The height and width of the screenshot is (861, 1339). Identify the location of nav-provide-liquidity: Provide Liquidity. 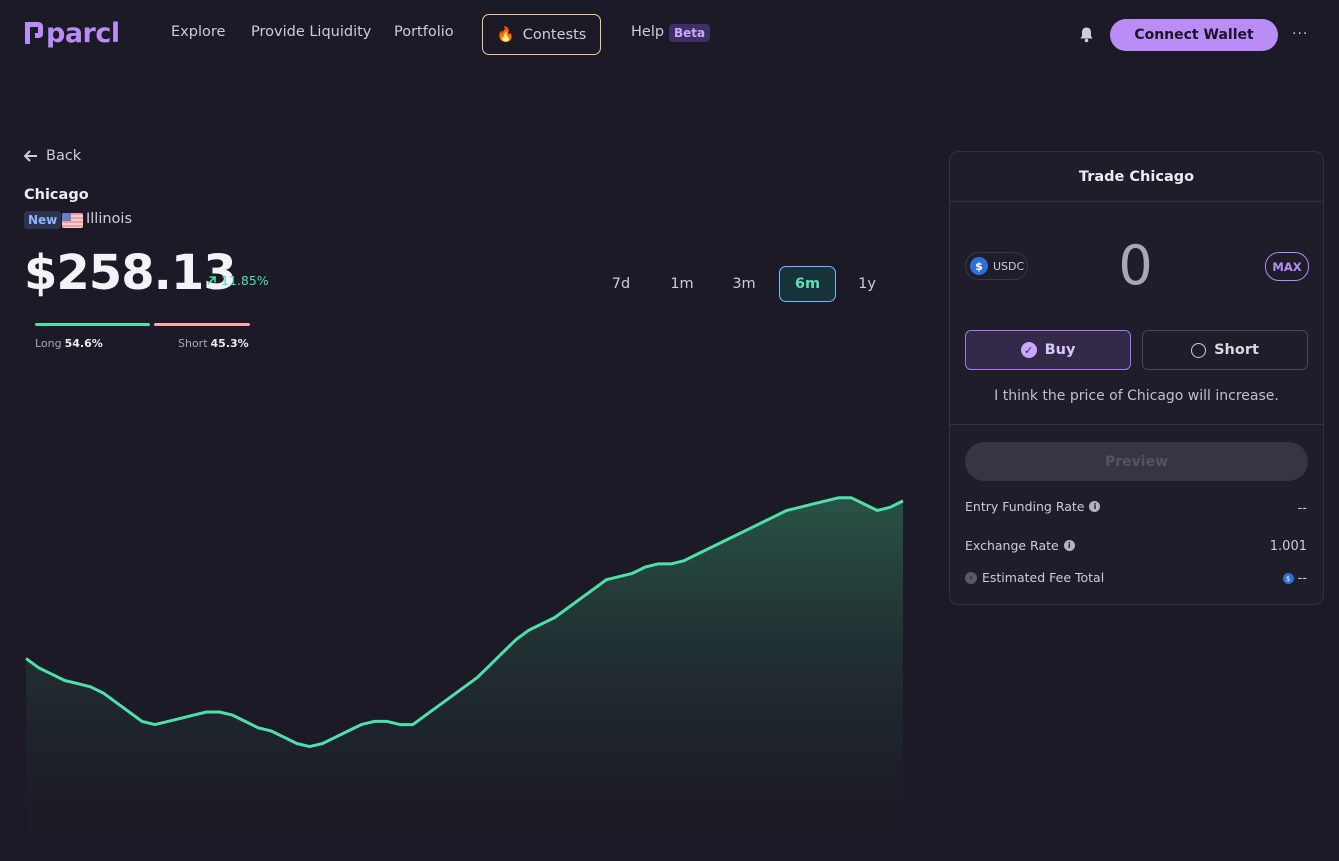
(311, 32).